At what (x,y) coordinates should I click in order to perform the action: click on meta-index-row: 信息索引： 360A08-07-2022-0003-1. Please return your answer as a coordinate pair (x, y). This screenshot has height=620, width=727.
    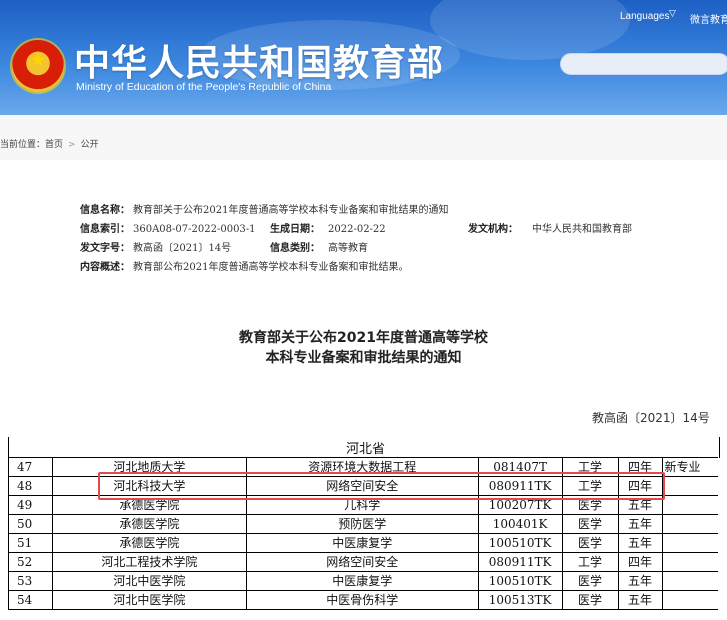
    Looking at the image, I should click on (168, 230).